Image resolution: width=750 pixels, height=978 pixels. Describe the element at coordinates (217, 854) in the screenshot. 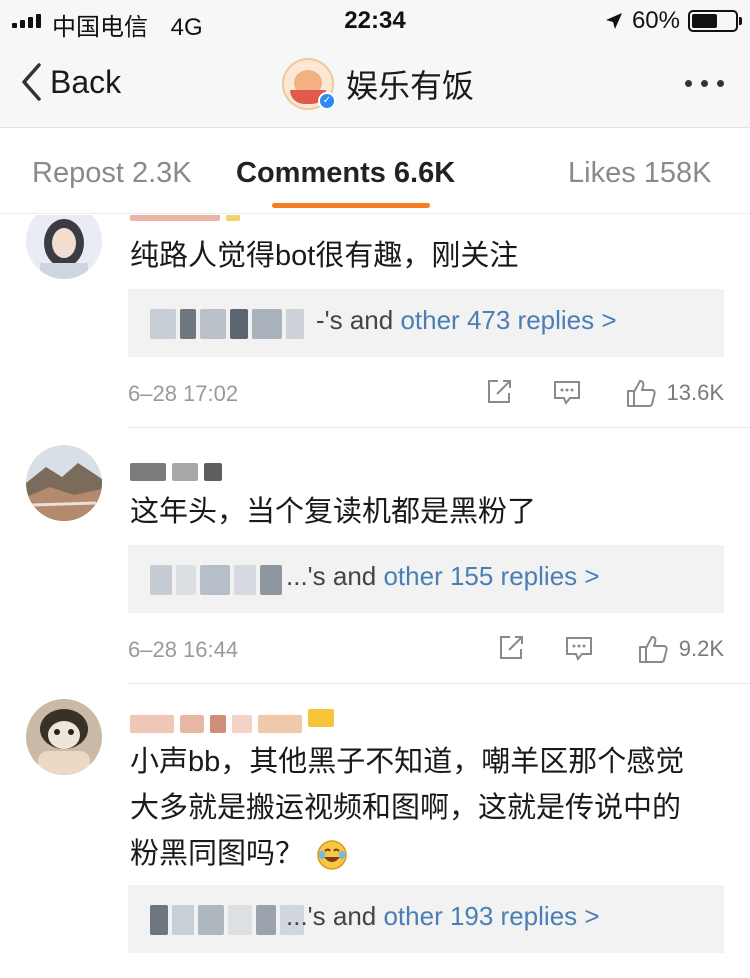

I see `comment-text-tail: 粉黑同图吗？` at that location.